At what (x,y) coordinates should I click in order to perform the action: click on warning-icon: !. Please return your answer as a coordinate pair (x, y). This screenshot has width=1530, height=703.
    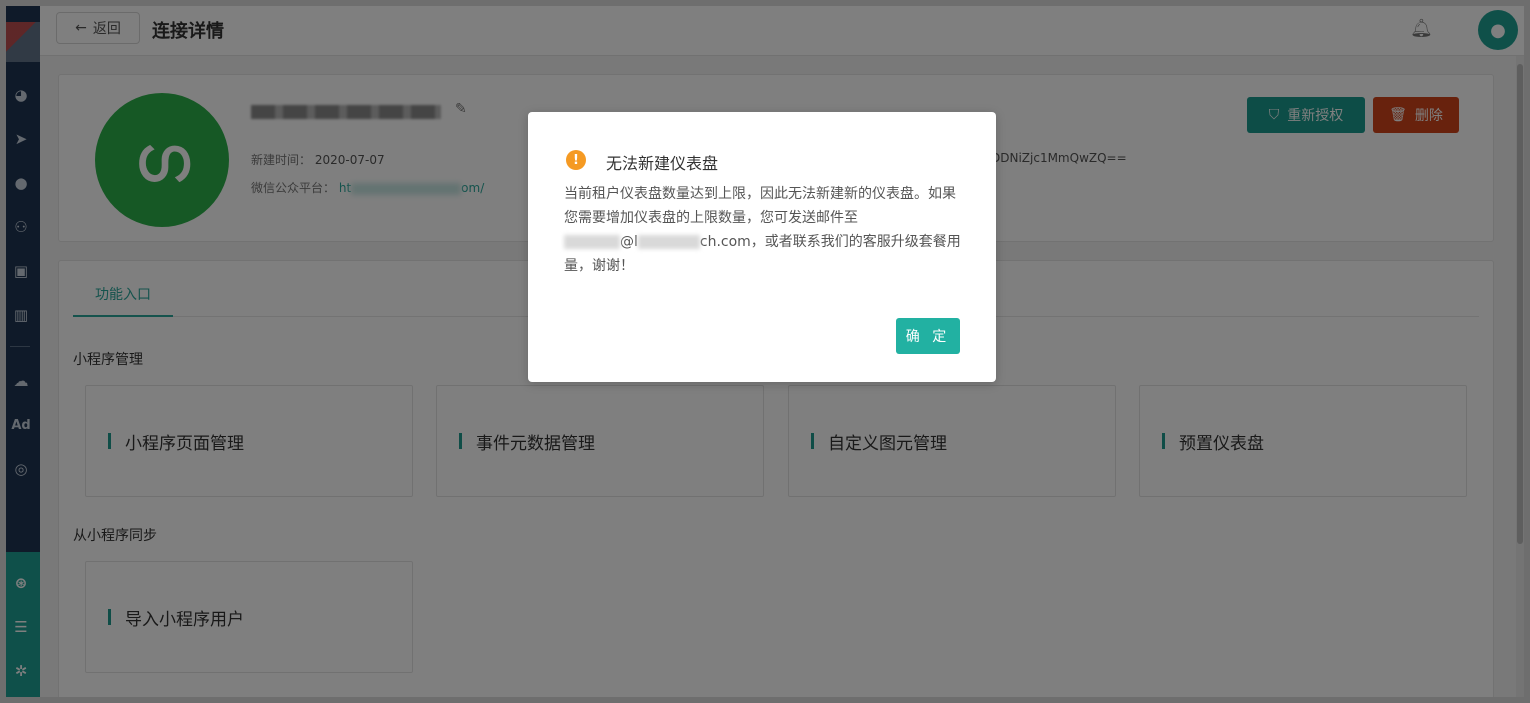
    Looking at the image, I should click on (576, 160).